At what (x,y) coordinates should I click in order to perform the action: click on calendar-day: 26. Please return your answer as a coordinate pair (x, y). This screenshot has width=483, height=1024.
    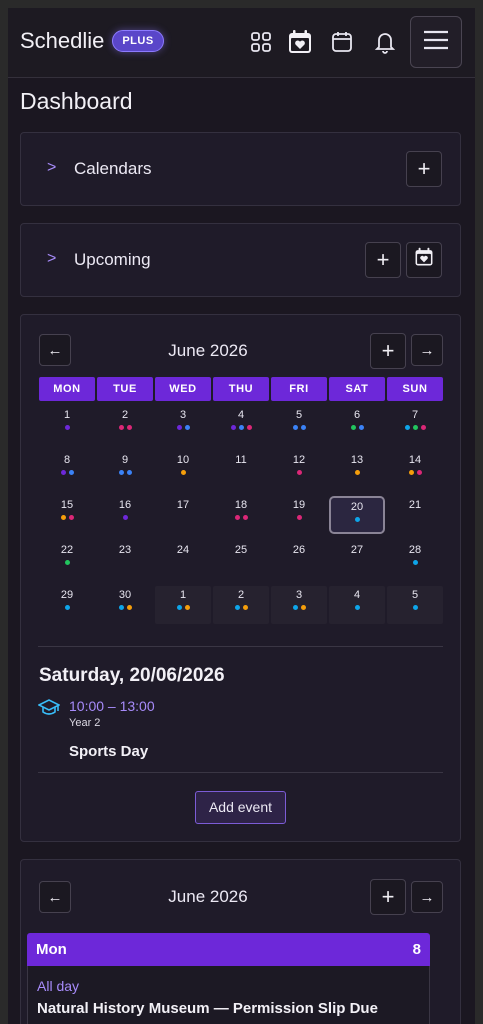
    Looking at the image, I should click on (299, 560).